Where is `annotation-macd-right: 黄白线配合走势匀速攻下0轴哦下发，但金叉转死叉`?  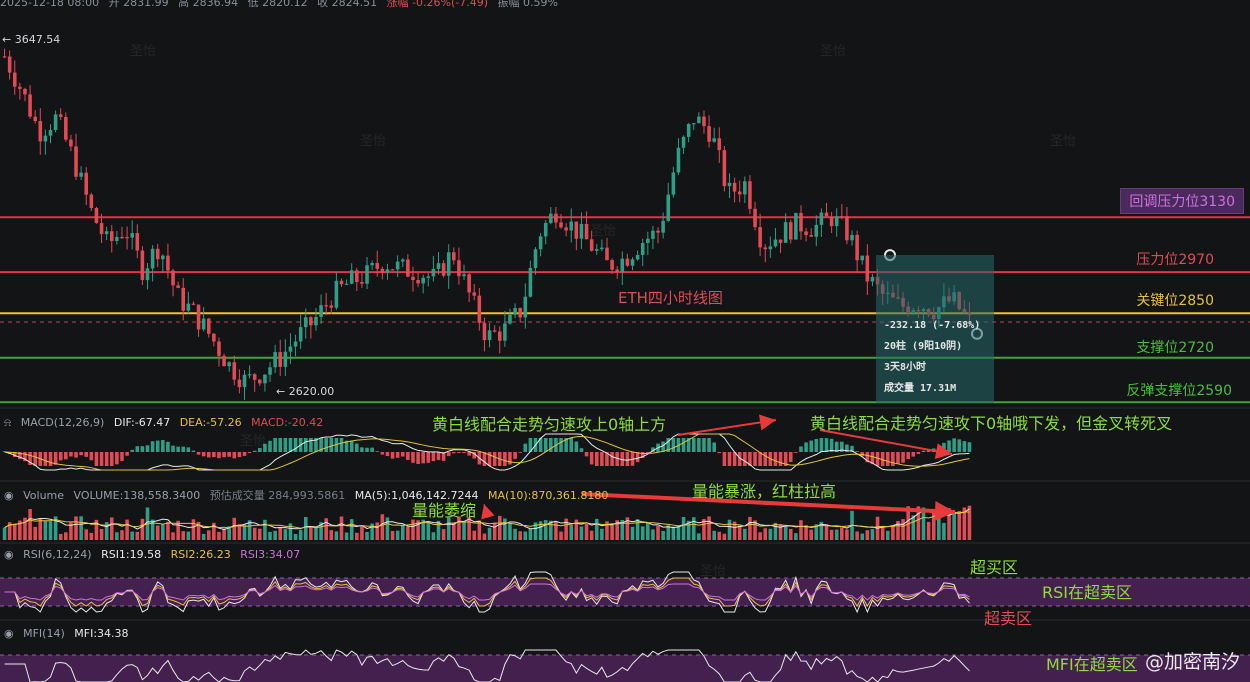
annotation-macd-right: 黄白线配合走势匀速攻下0轴哦下发，但金叉转死叉 is located at coordinates (991, 423).